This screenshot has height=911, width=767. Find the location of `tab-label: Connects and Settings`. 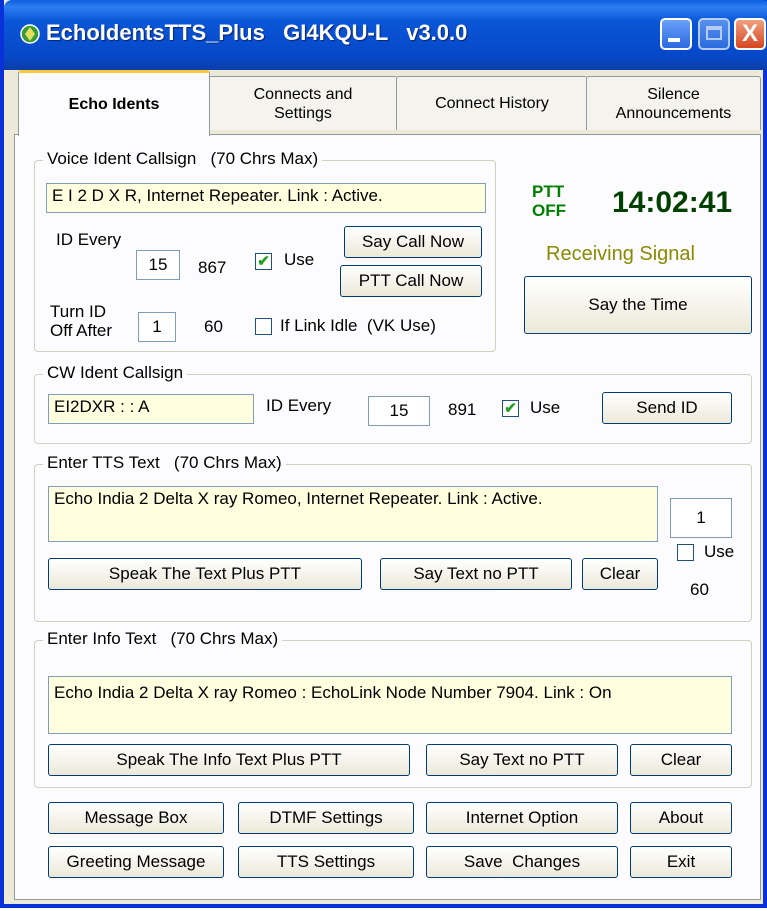

tab-label: Connects and Settings is located at coordinates (303, 103).